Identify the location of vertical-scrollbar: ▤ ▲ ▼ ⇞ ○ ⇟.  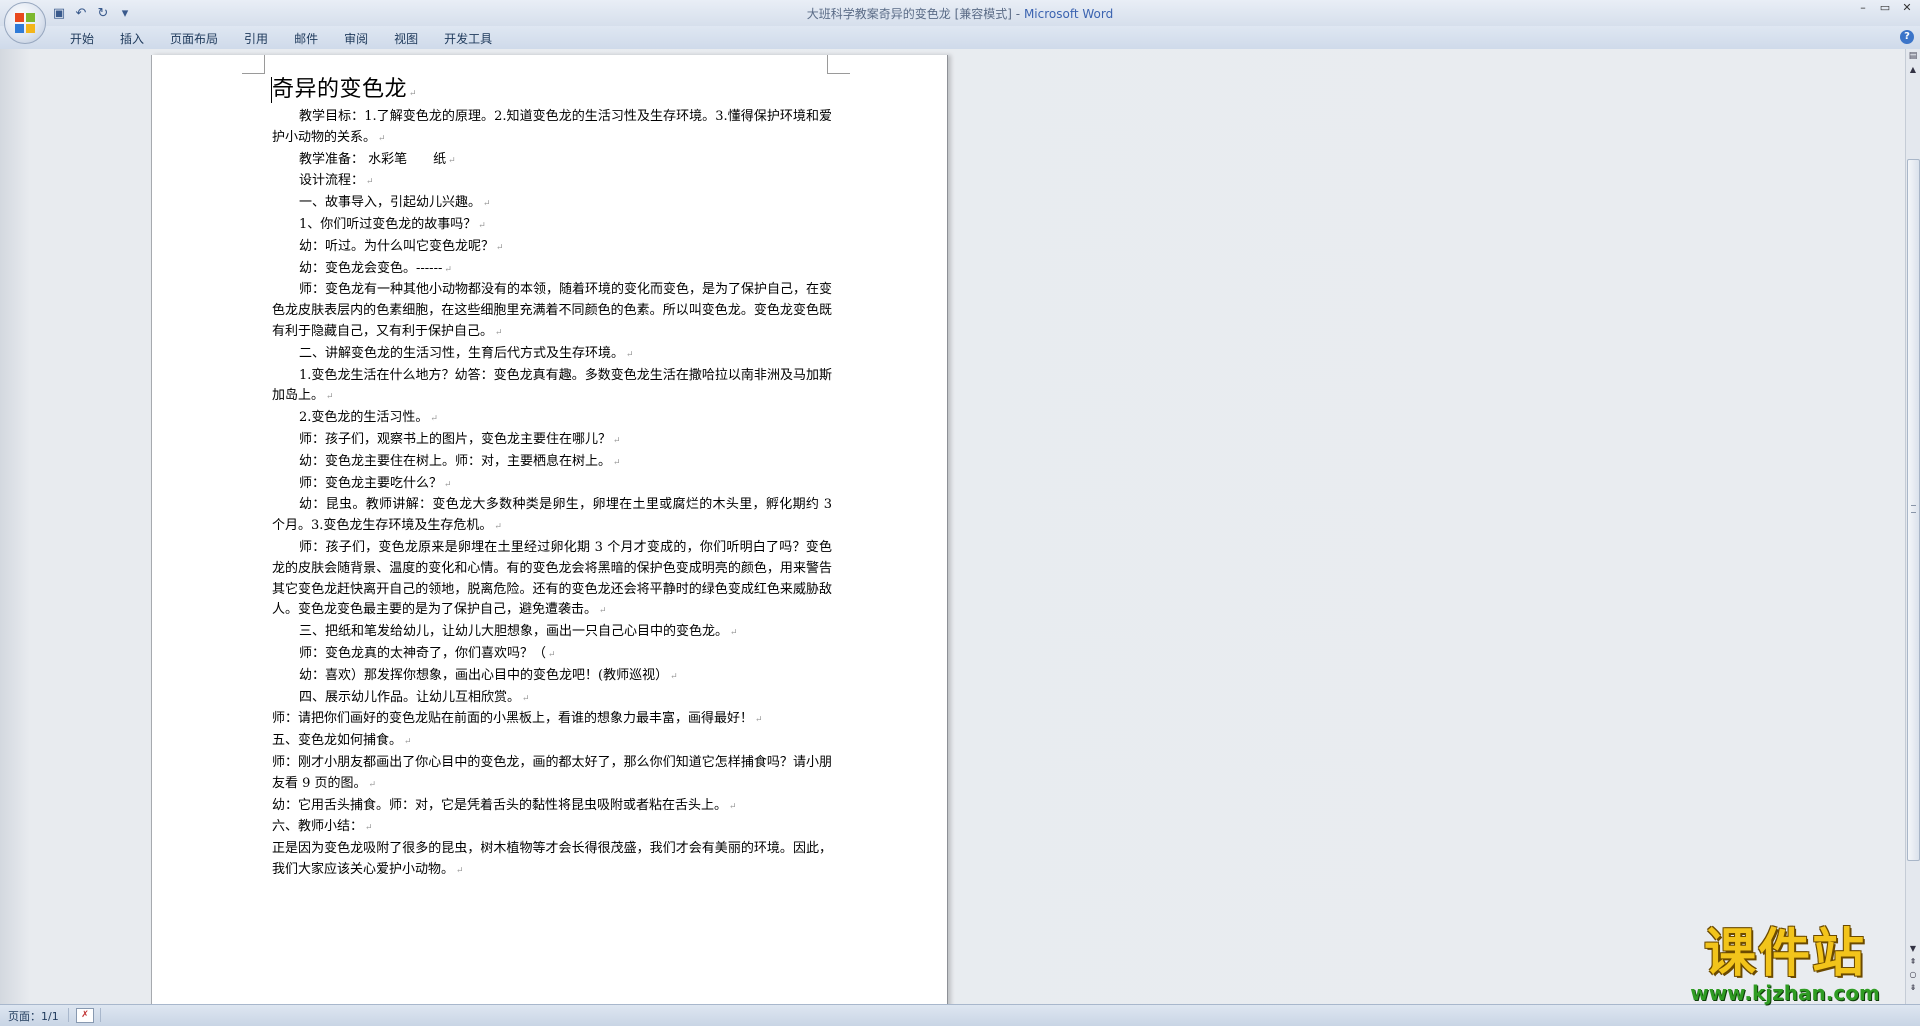
(1912, 526).